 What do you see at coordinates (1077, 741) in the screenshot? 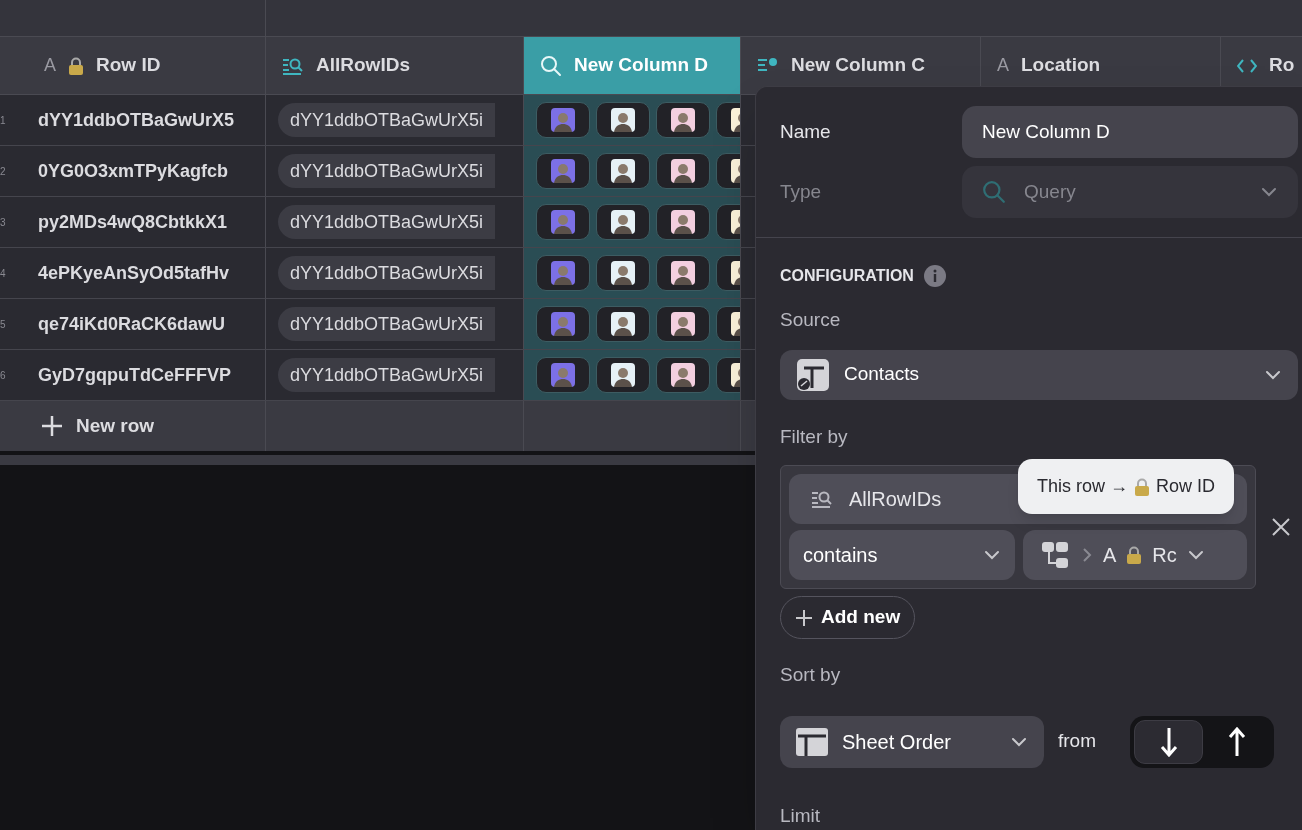
I see `from-label: from` at bounding box center [1077, 741].